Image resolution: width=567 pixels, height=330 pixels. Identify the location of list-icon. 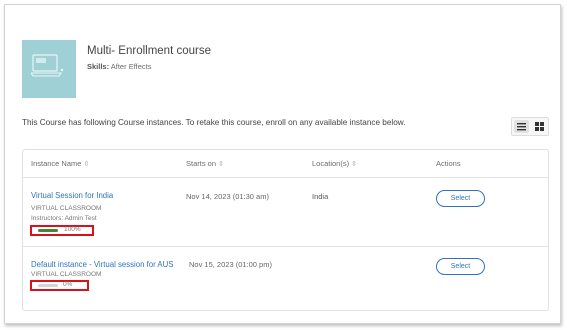
(521, 127).